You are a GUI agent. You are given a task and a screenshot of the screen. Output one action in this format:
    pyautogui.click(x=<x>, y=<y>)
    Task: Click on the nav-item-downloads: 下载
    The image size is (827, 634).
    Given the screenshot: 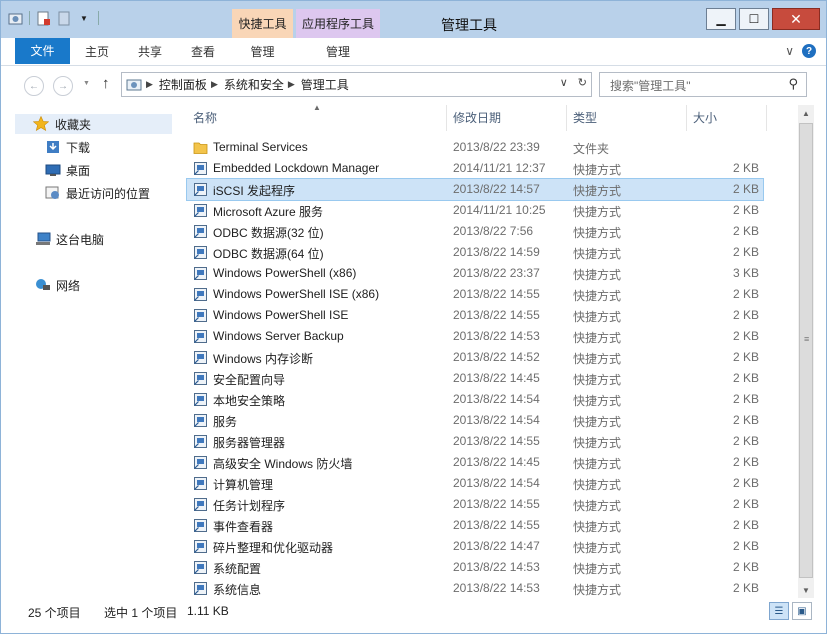 What is the action you would take?
    pyautogui.click(x=67, y=147)
    